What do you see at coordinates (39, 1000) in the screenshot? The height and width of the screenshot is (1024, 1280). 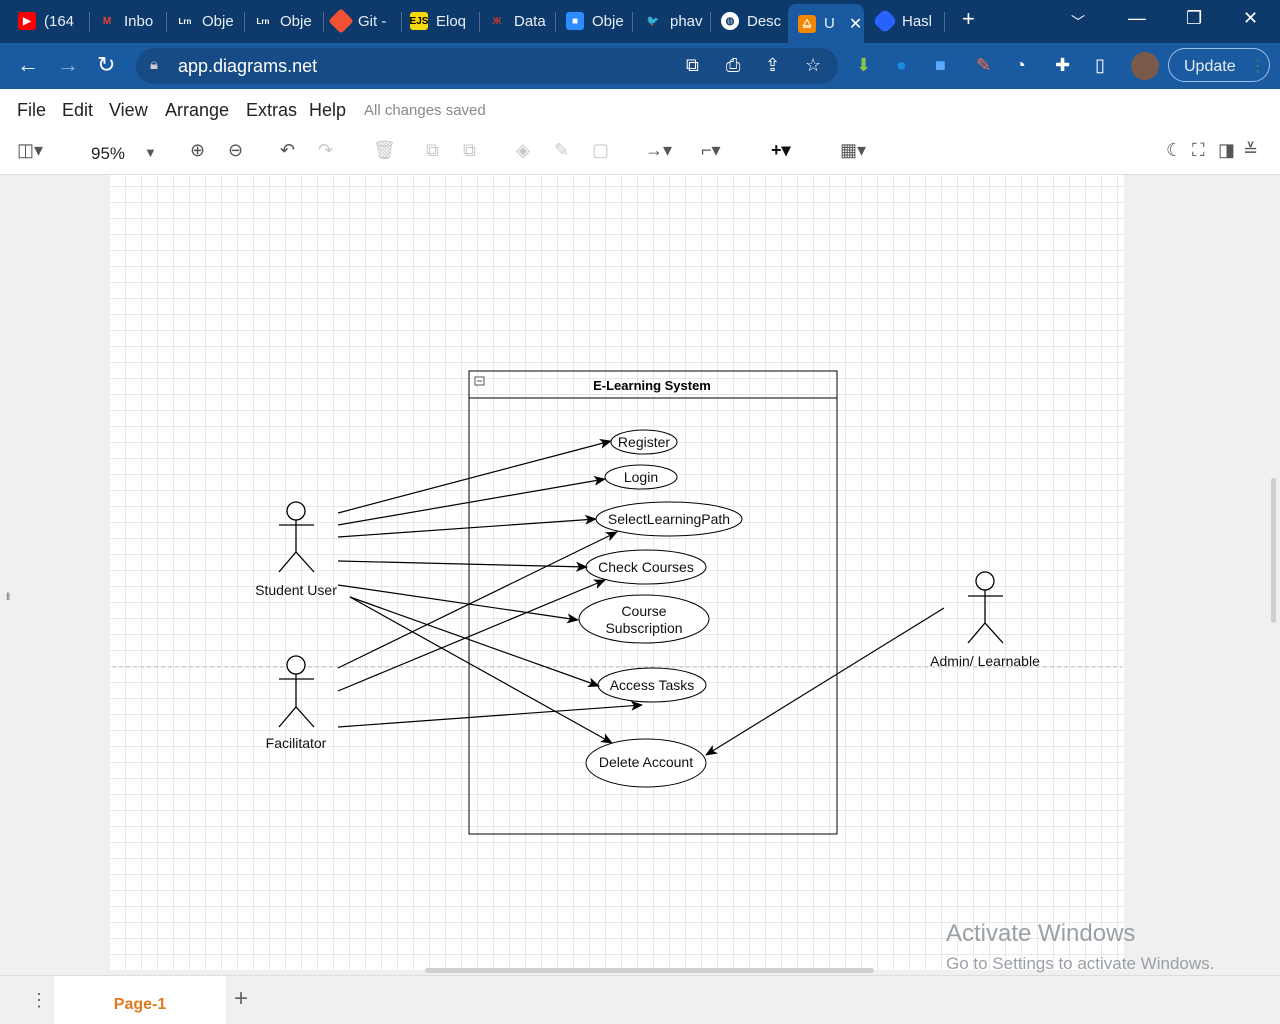 I see `pages-menu-icon: ⋮` at bounding box center [39, 1000].